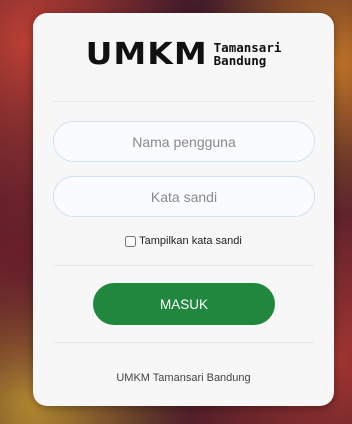 The height and width of the screenshot is (424, 352). I want to click on show-password-checkbox, so click(131, 241).